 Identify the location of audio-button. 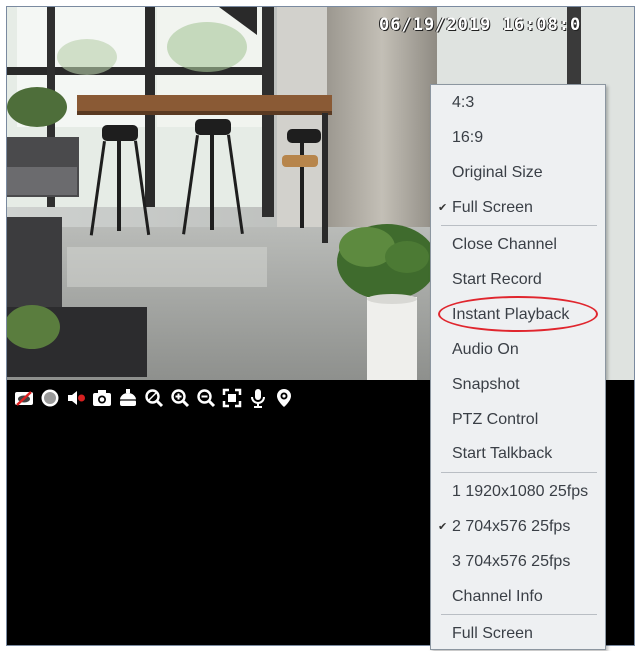
(76, 398).